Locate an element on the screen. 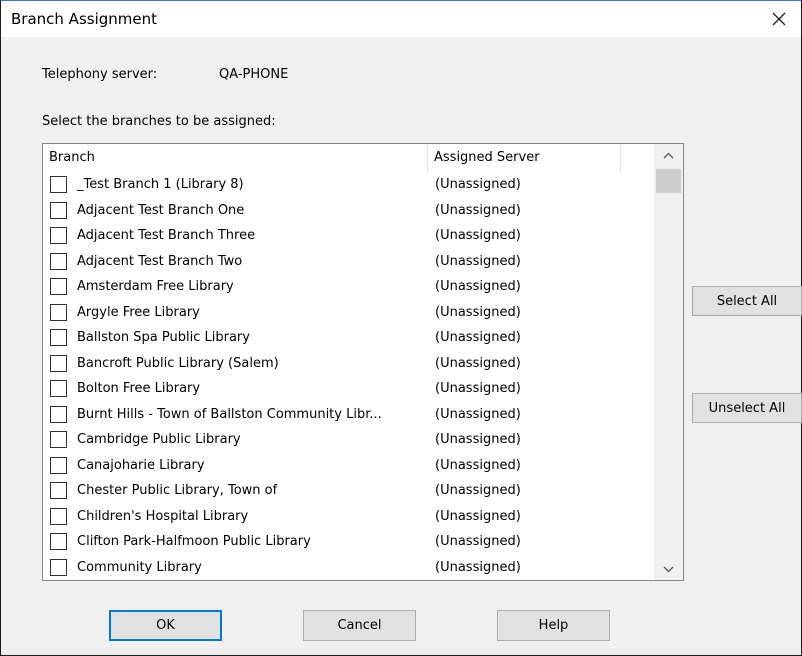 The width and height of the screenshot is (802, 656). instructions-text: Select the branches to be assigned: is located at coordinates (159, 121).